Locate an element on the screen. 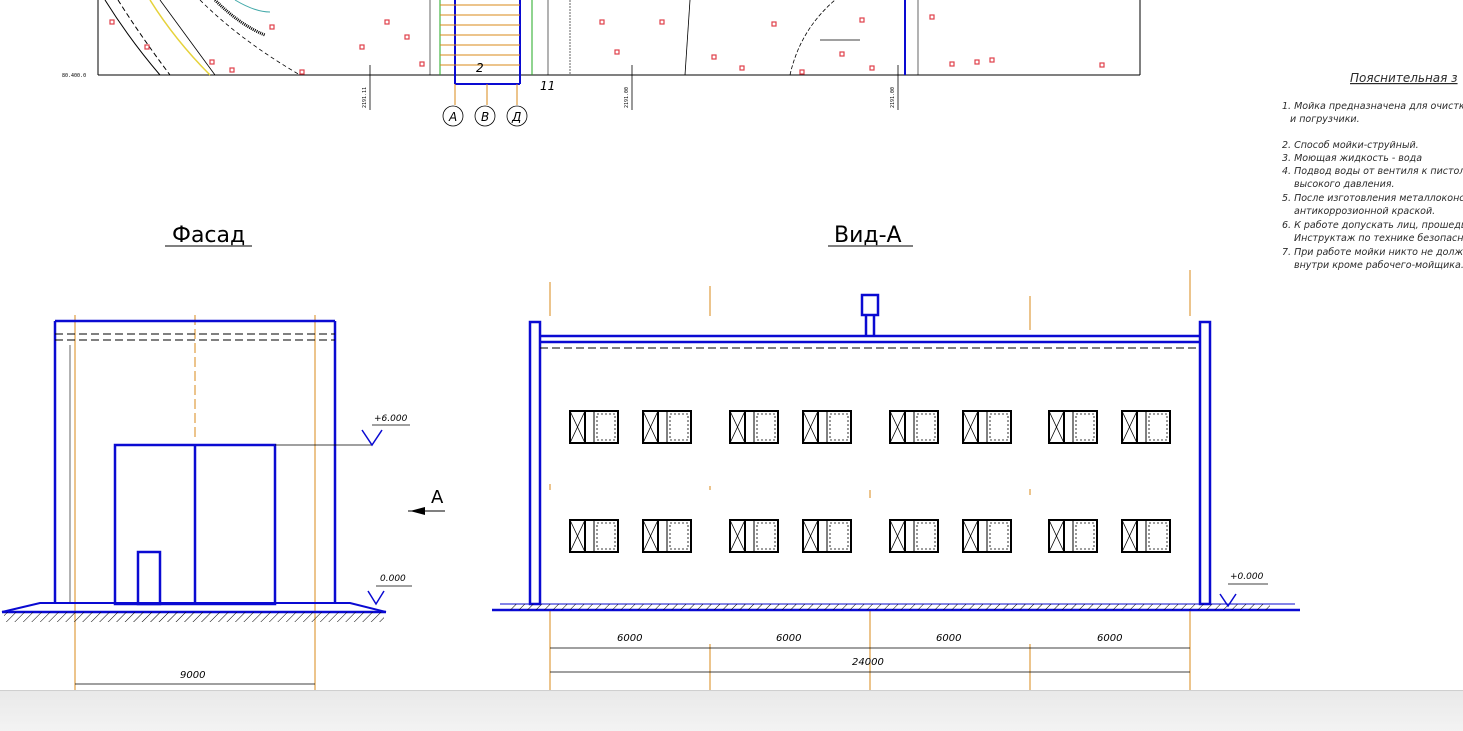 The width and height of the screenshot is (1463, 731). note-line: высокого давления. is located at coordinates (1344, 184).